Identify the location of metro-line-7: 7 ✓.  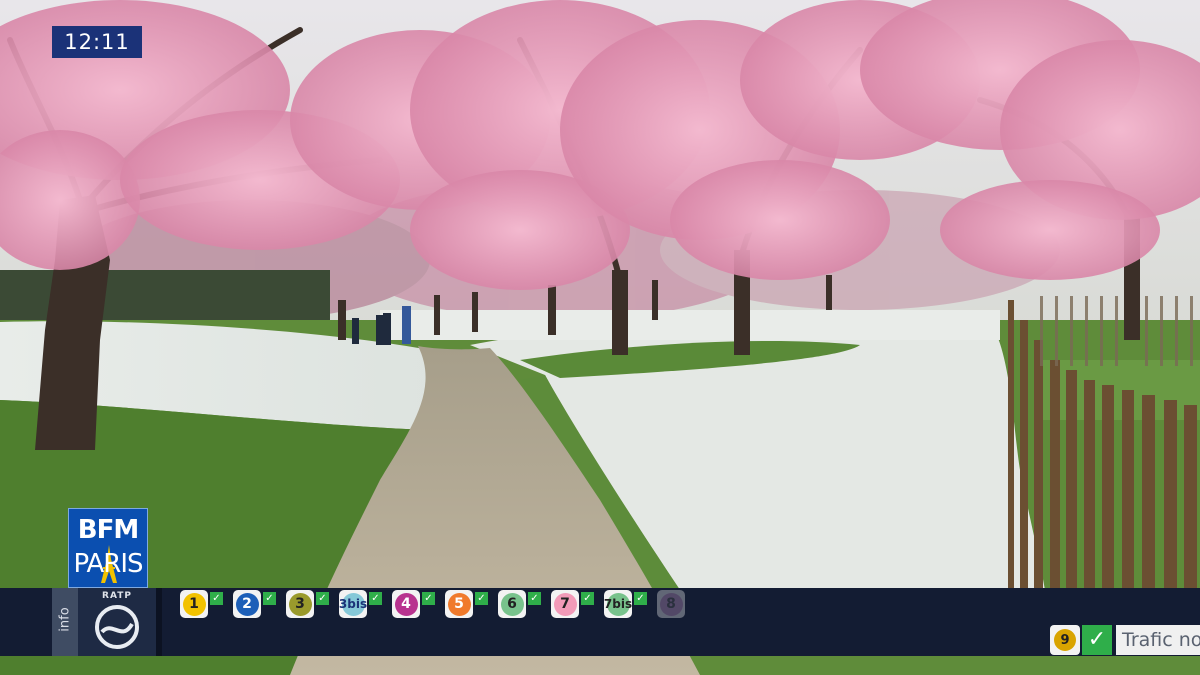
(572, 604).